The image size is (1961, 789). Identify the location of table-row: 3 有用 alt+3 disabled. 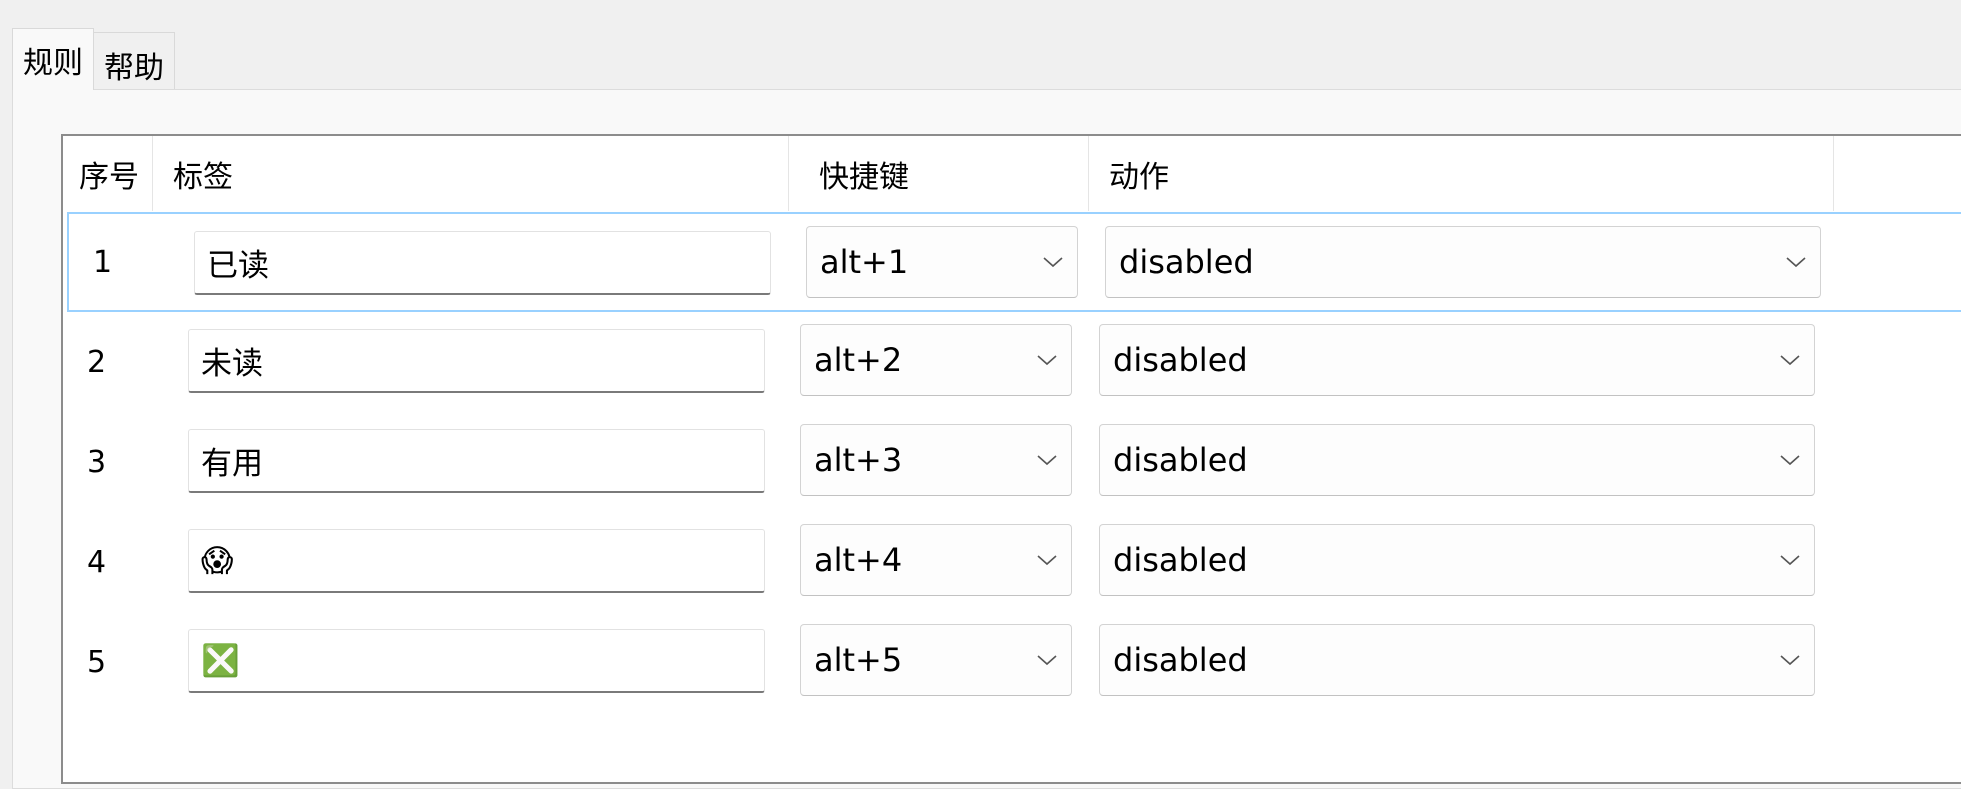
(1012, 462).